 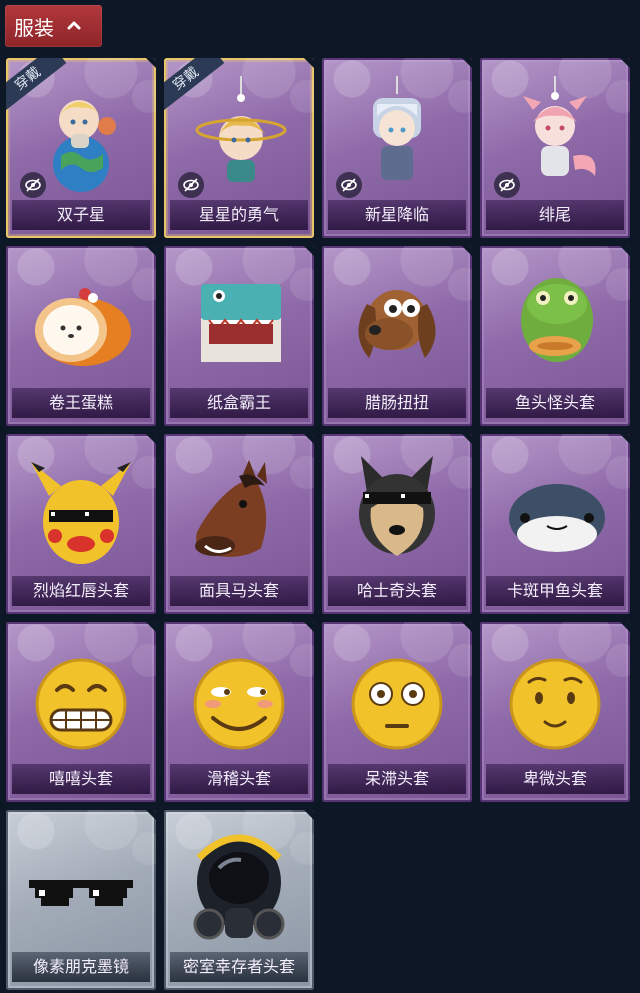 What do you see at coordinates (81, 591) in the screenshot?
I see `costume-name: 烈焰红唇头套` at bounding box center [81, 591].